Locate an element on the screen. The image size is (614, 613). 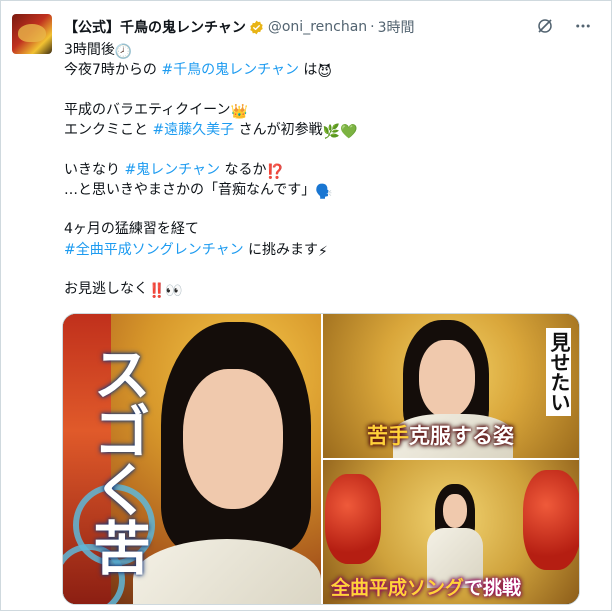
post-line: #全曲平成ソングレンチャン に挑みます⚡ is located at coordinates (329, 250).